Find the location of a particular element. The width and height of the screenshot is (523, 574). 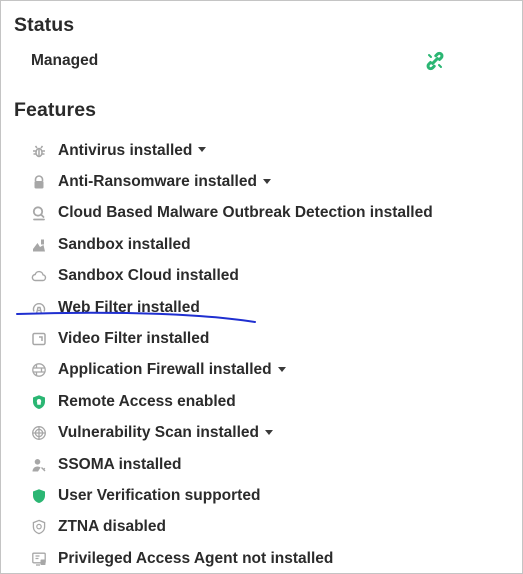

radar-icon is located at coordinates (39, 433).